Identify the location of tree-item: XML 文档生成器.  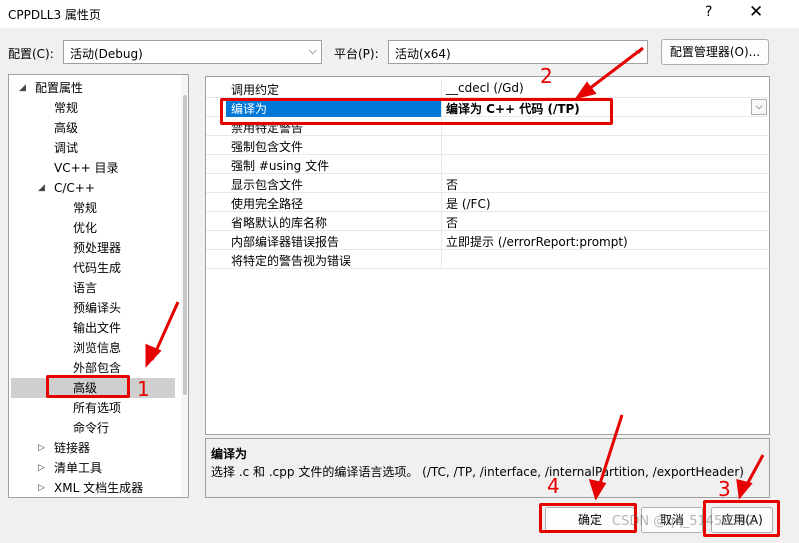
(99, 487).